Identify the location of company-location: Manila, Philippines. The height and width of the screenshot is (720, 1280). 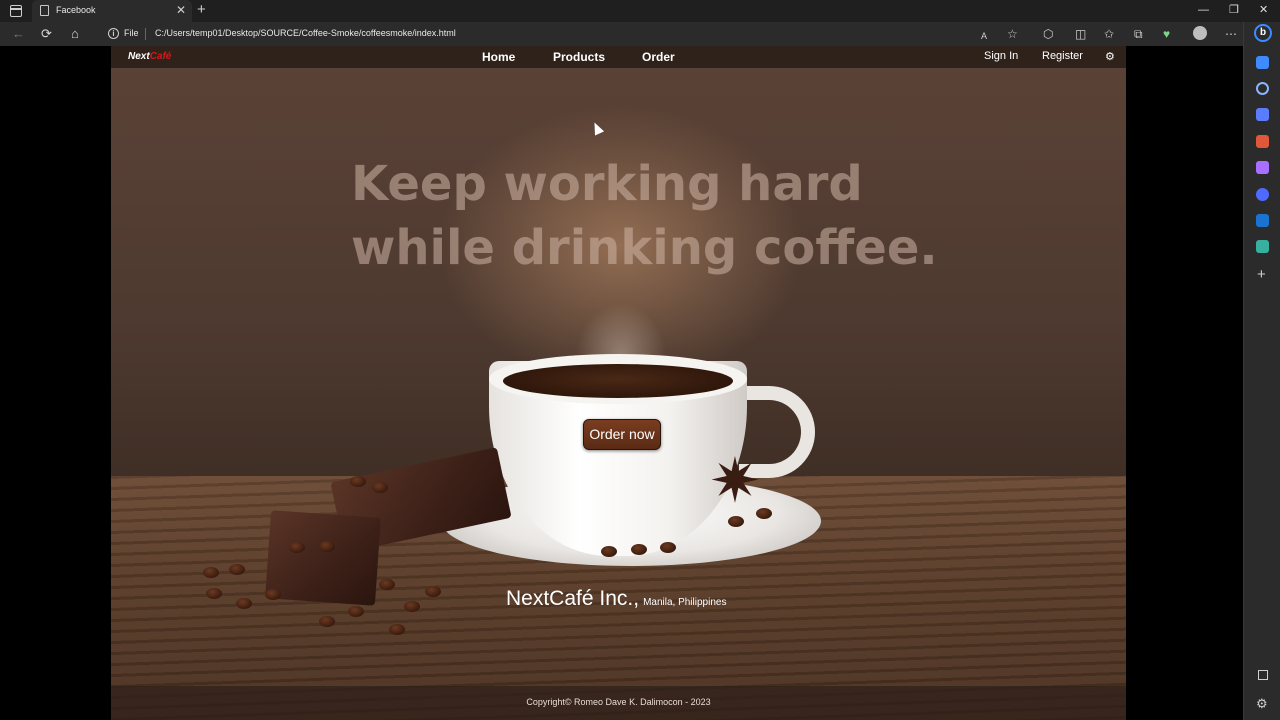
(685, 602).